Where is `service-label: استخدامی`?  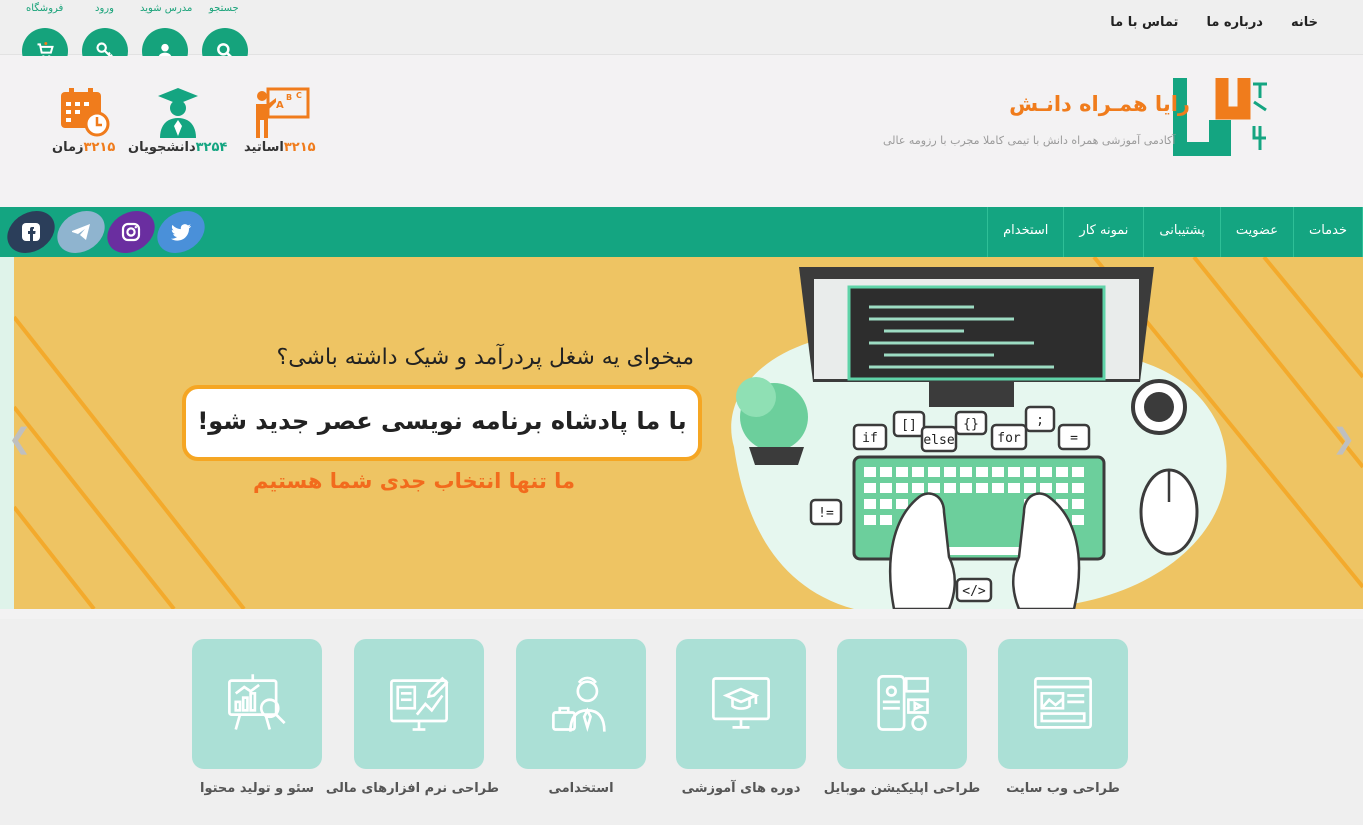
service-label: استخدامی is located at coordinates (581, 788).